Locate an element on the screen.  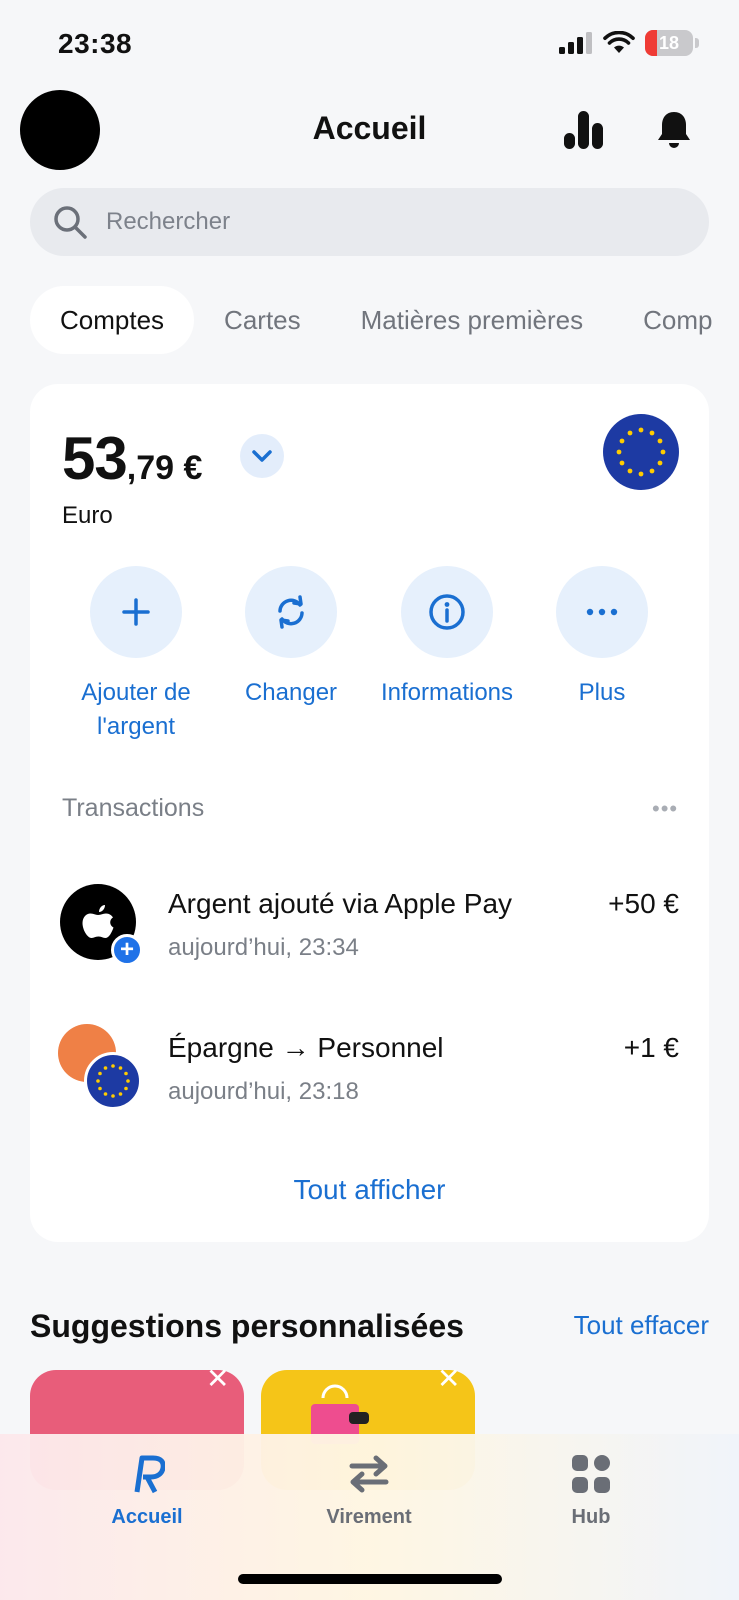
tab-matieres-premieres: Matières premières is located at coordinates (472, 320).